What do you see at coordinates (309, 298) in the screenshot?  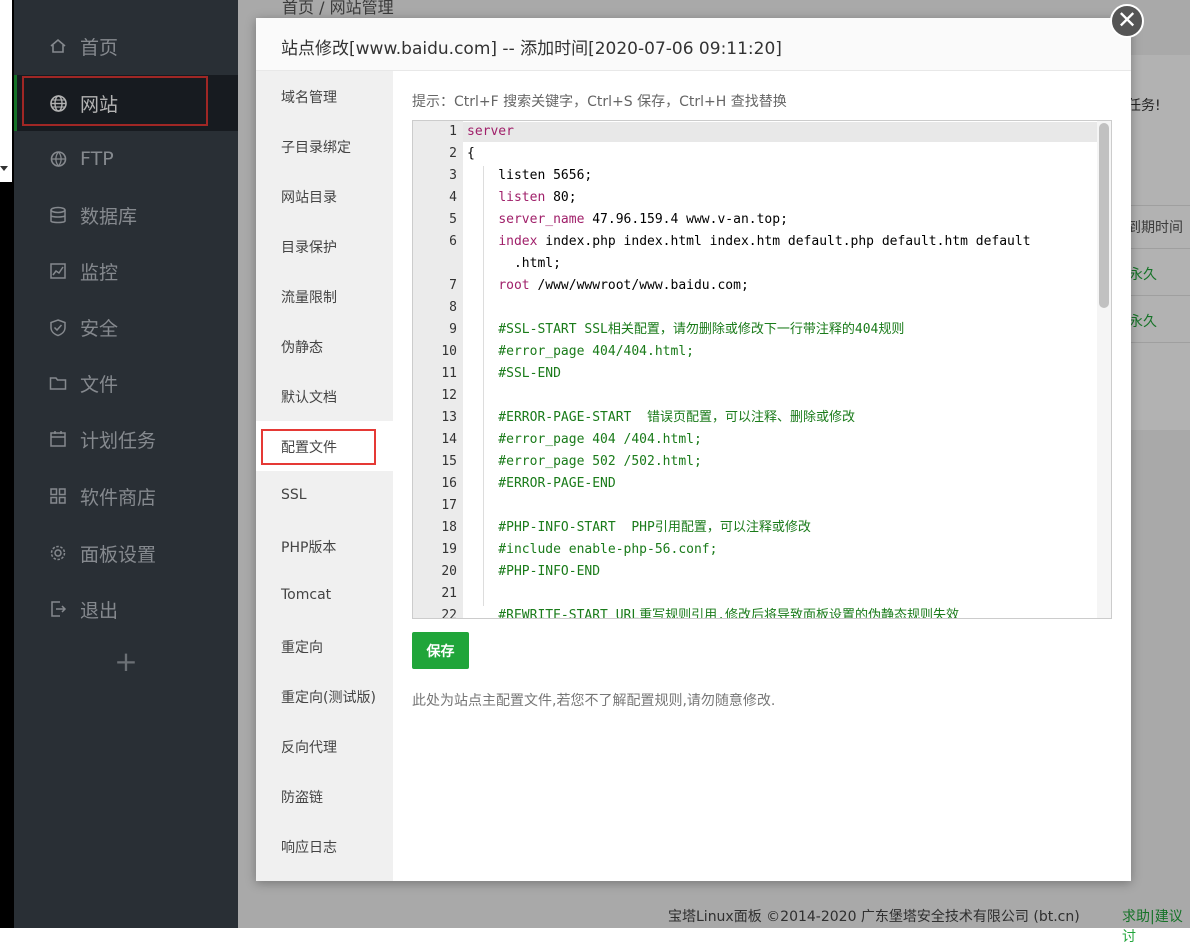 I see `modal-tab-label: 流量限制` at bounding box center [309, 298].